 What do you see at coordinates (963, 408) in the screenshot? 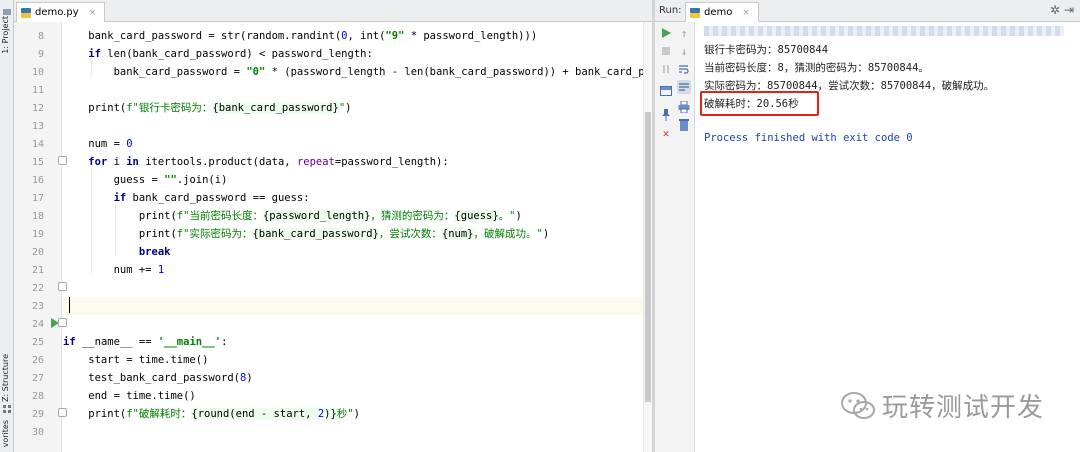
I see `watermark-text: 玩转测试开发` at bounding box center [963, 408].